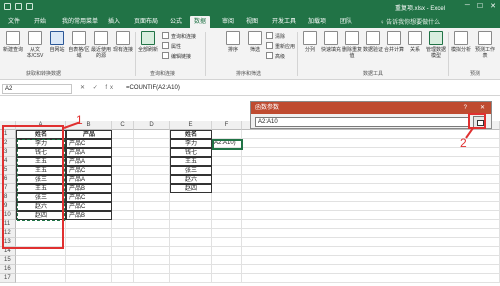 The image size is (500, 286). Describe the element at coordinates (252, 22) in the screenshot. I see `tab-view: 视图` at that location.